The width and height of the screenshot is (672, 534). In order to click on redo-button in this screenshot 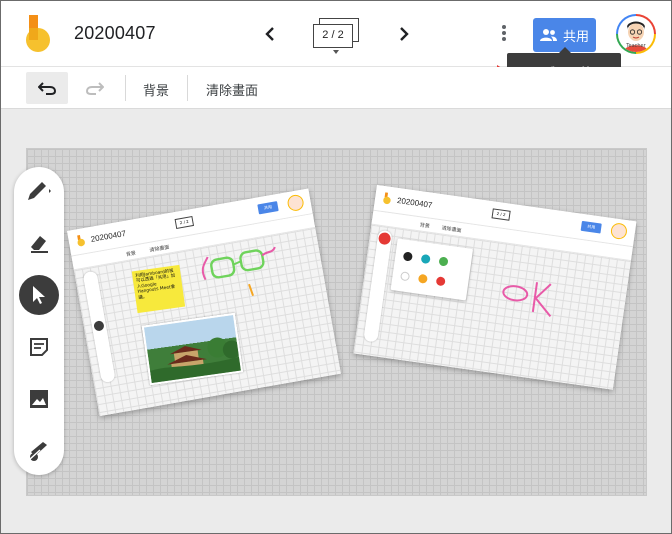, I will do `click(95, 88)`.